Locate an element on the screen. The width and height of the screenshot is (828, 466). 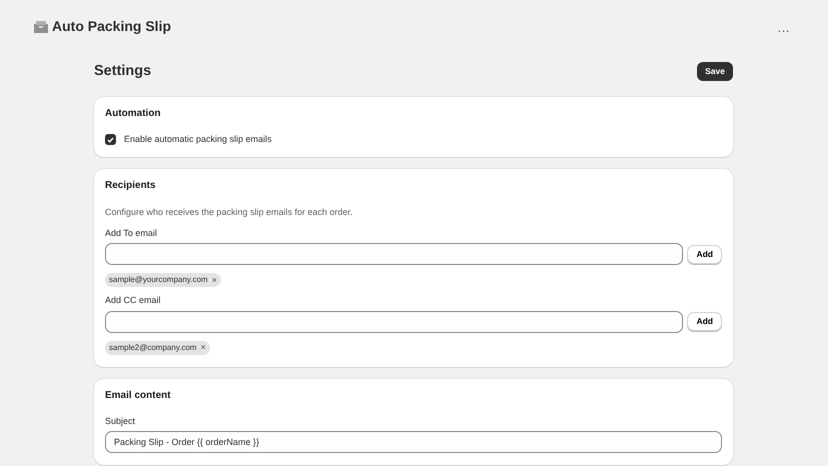
field-label: Subject is located at coordinates (120, 422).